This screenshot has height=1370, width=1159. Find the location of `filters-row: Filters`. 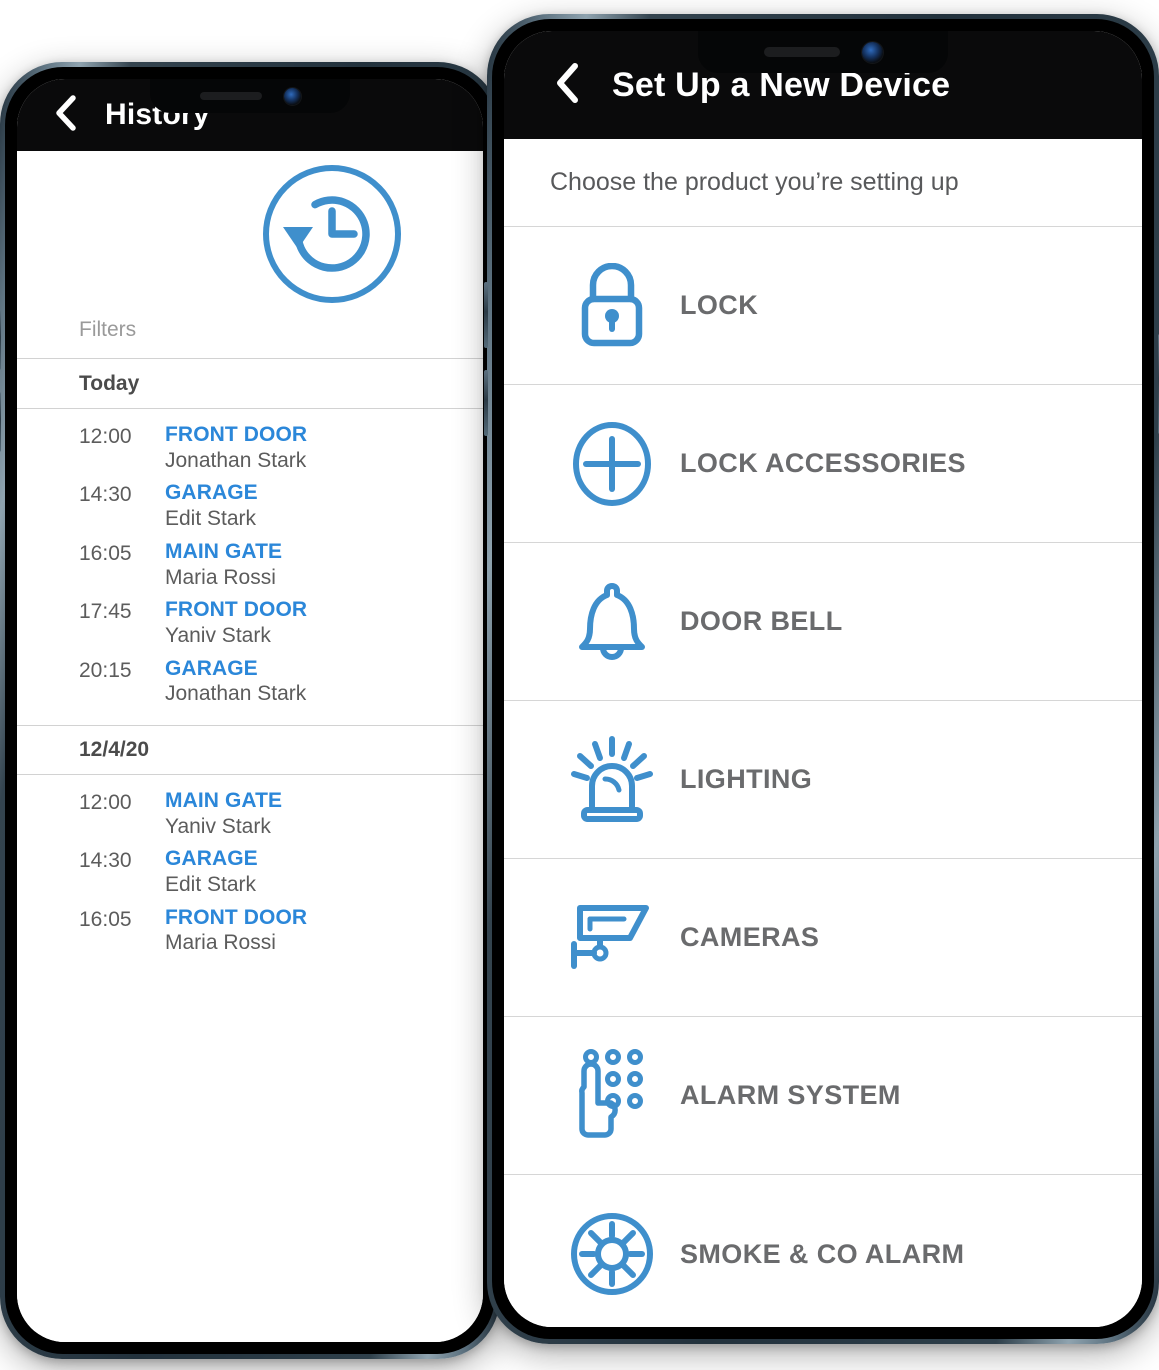

filters-row: Filters is located at coordinates (250, 330).